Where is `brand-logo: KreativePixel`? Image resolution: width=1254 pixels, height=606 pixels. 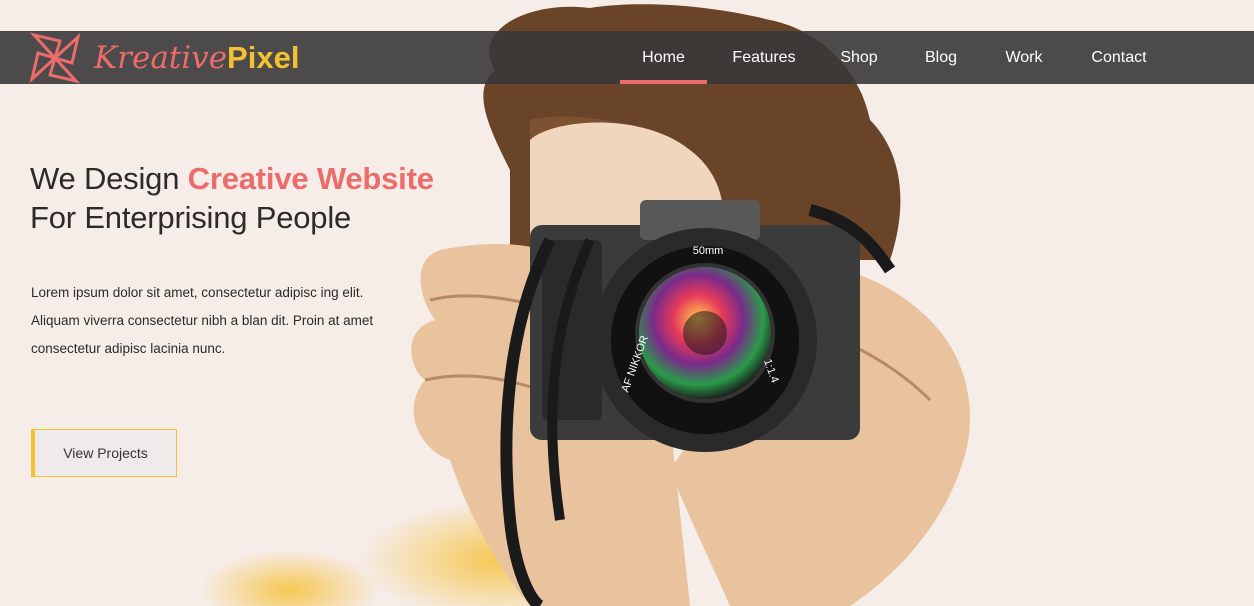
brand-logo: KreativePixel is located at coordinates (163, 57).